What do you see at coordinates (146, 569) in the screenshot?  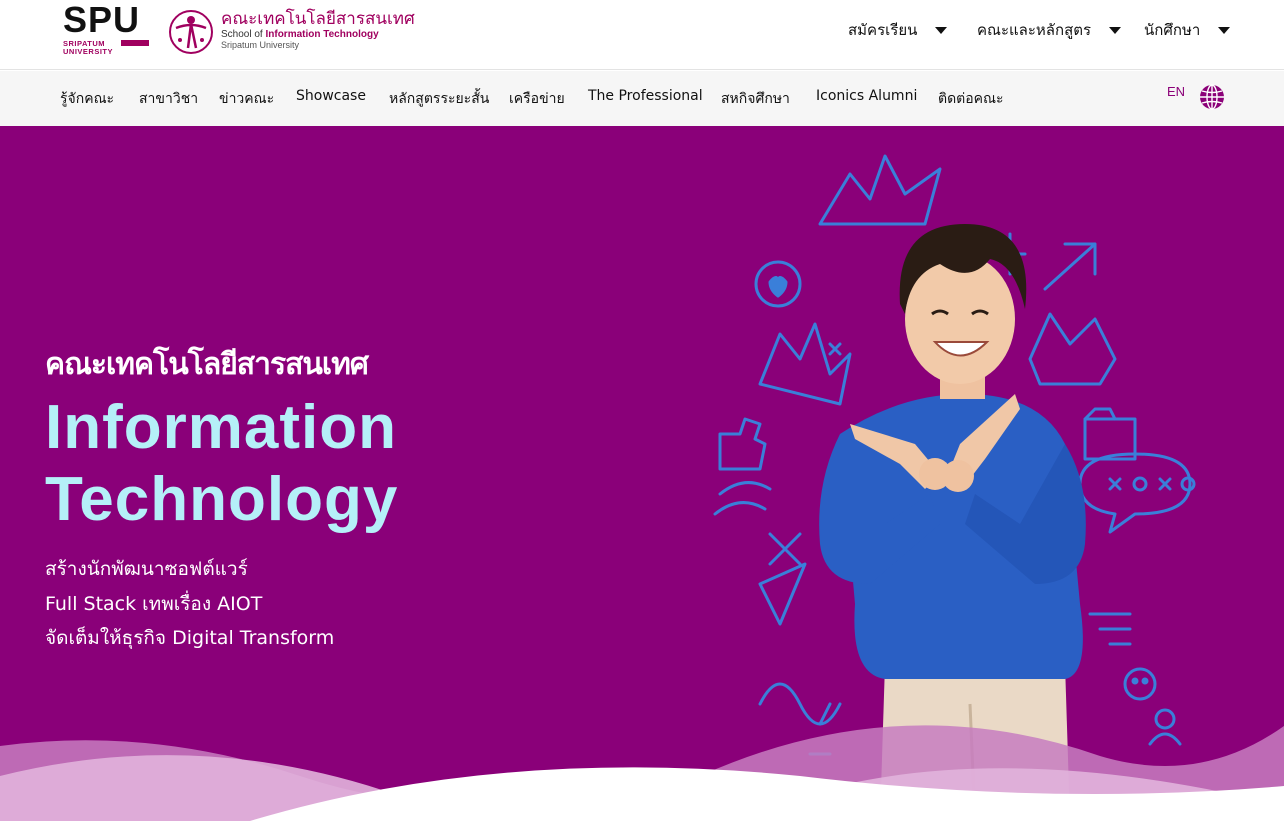 I see `hero-tagline-1: สร้างนักพัฒนาซอฟต์แวร์` at bounding box center [146, 569].